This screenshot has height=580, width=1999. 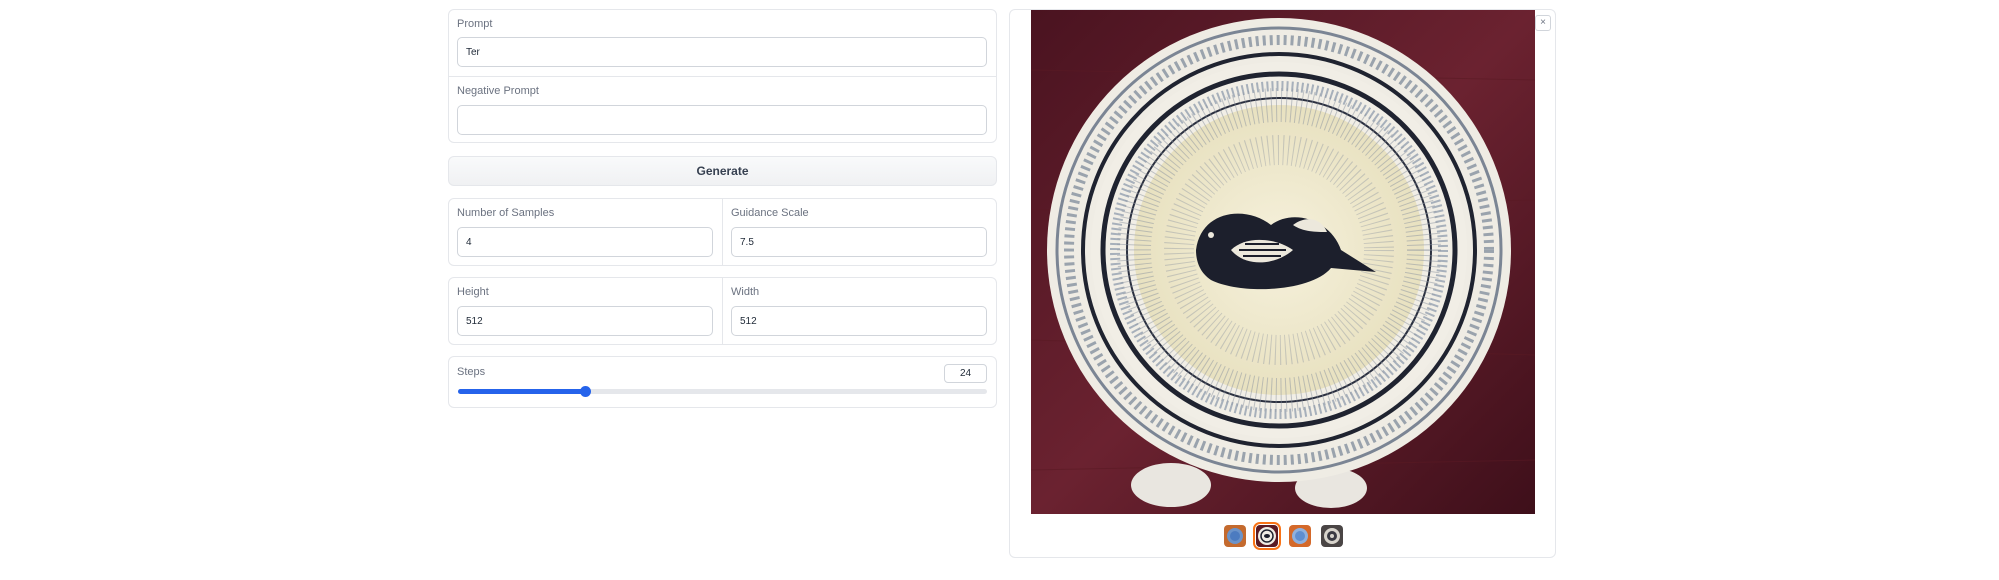 I want to click on guidance-label: Guidance Scale, so click(x=770, y=213).